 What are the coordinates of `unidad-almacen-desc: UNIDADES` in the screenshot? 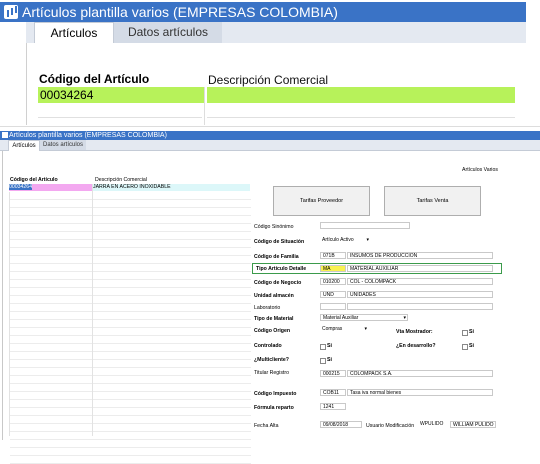 It's located at (420, 294).